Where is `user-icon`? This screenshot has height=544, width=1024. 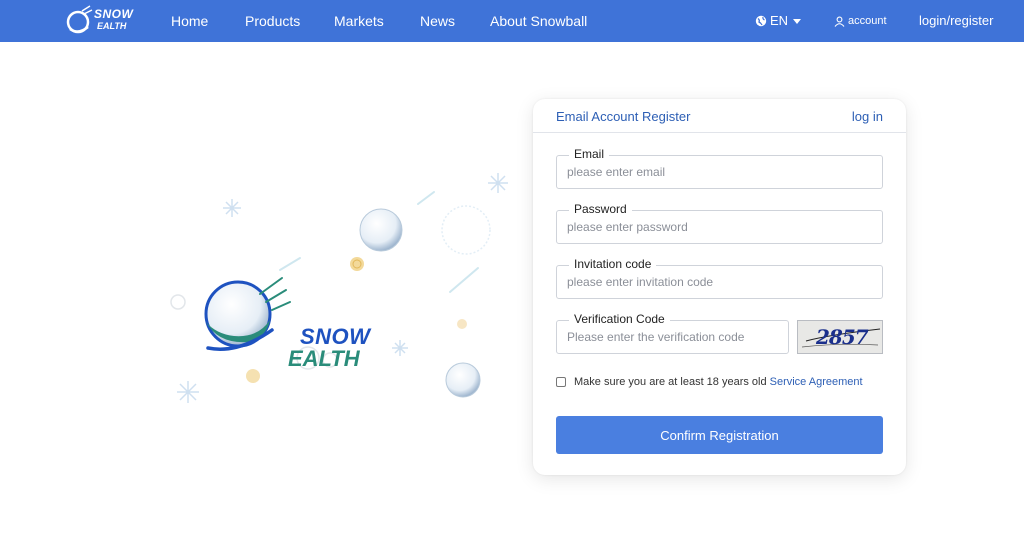 user-icon is located at coordinates (839, 21).